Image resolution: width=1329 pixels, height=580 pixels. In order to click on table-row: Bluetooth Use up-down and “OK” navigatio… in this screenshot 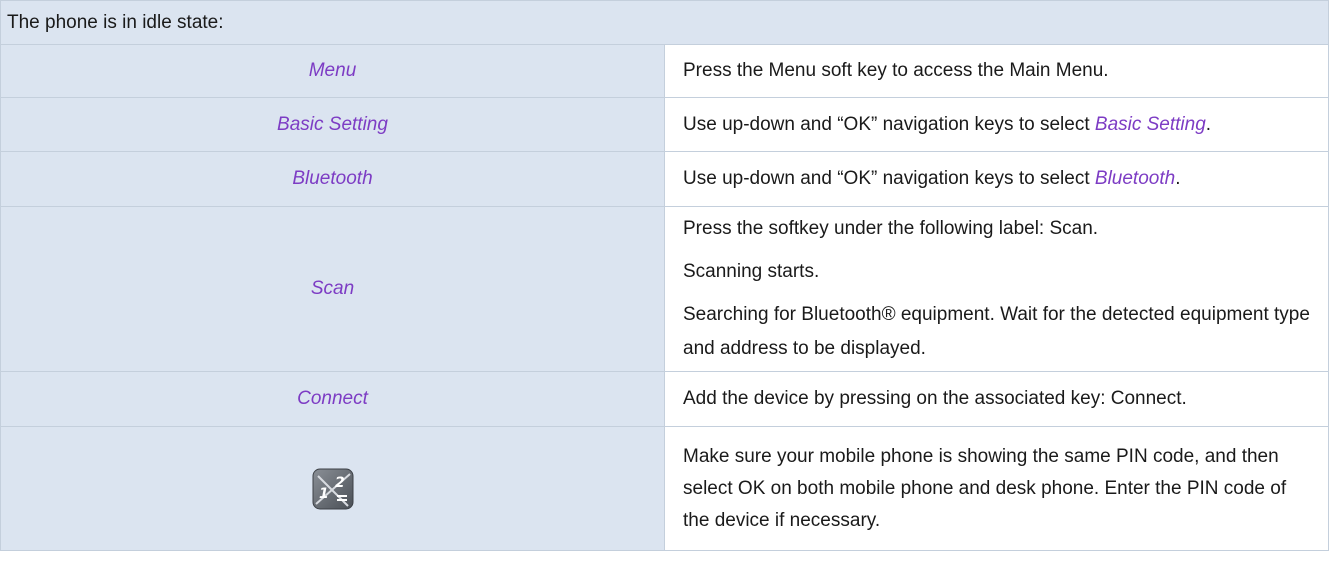, I will do `click(664, 179)`.